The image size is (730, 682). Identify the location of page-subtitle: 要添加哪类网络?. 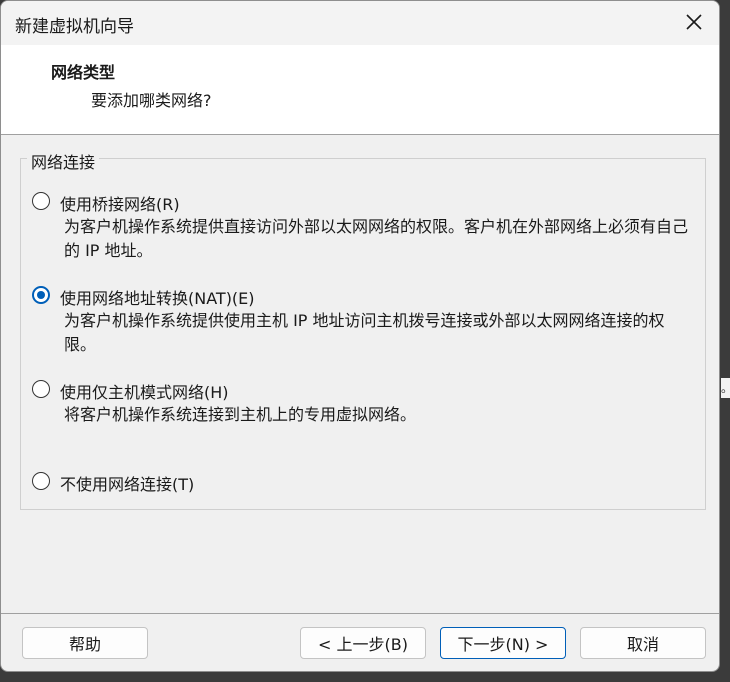
(151, 100).